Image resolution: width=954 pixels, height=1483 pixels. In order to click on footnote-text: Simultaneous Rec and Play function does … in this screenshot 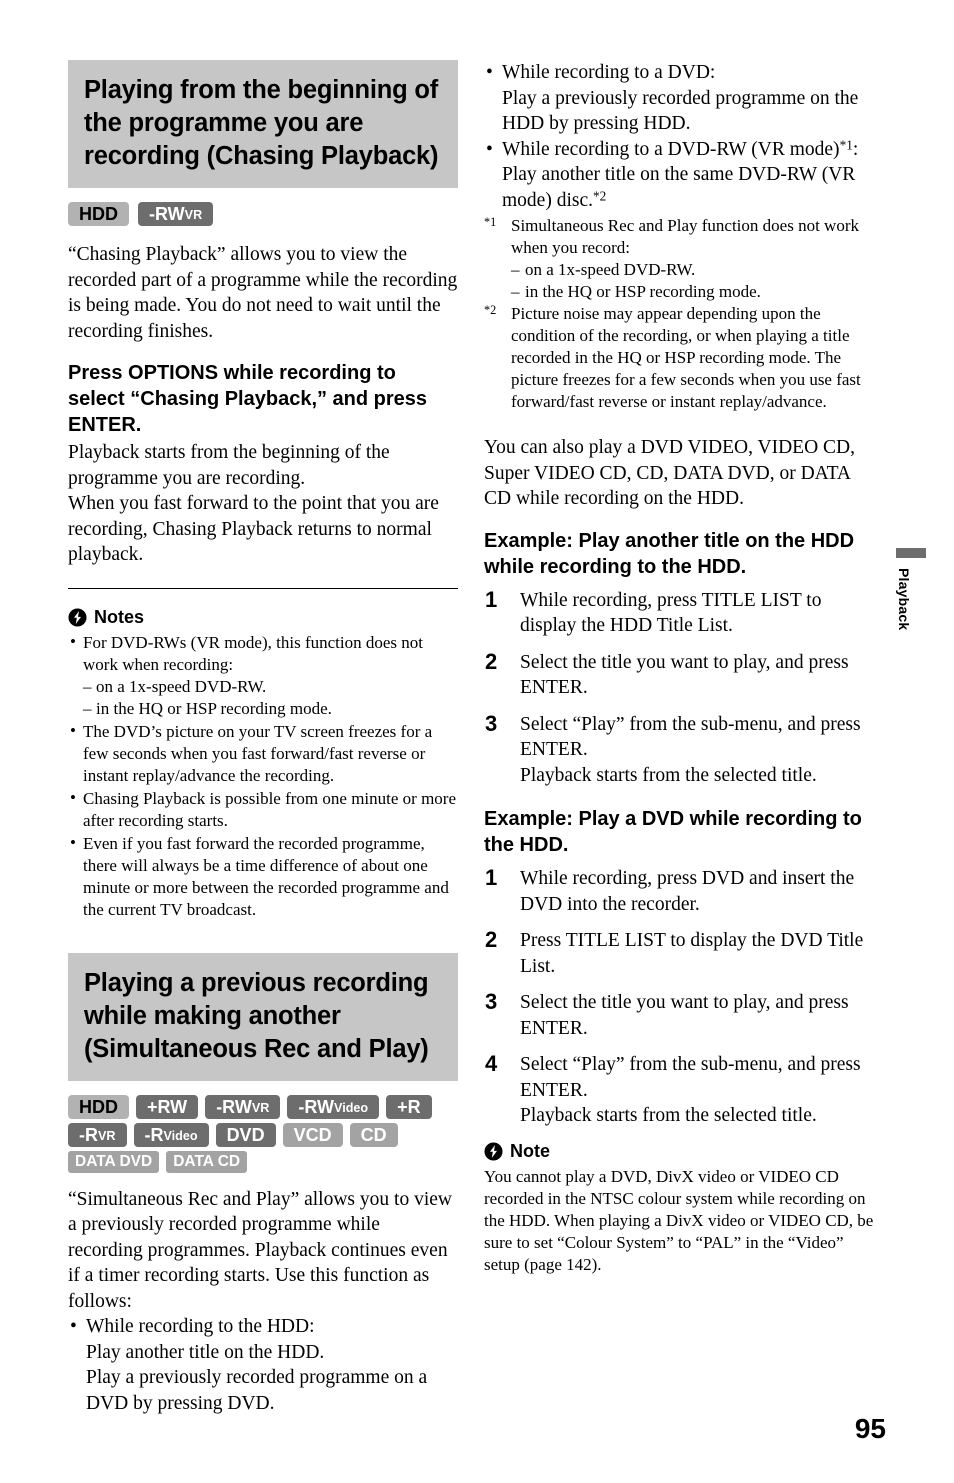, I will do `click(685, 236)`.